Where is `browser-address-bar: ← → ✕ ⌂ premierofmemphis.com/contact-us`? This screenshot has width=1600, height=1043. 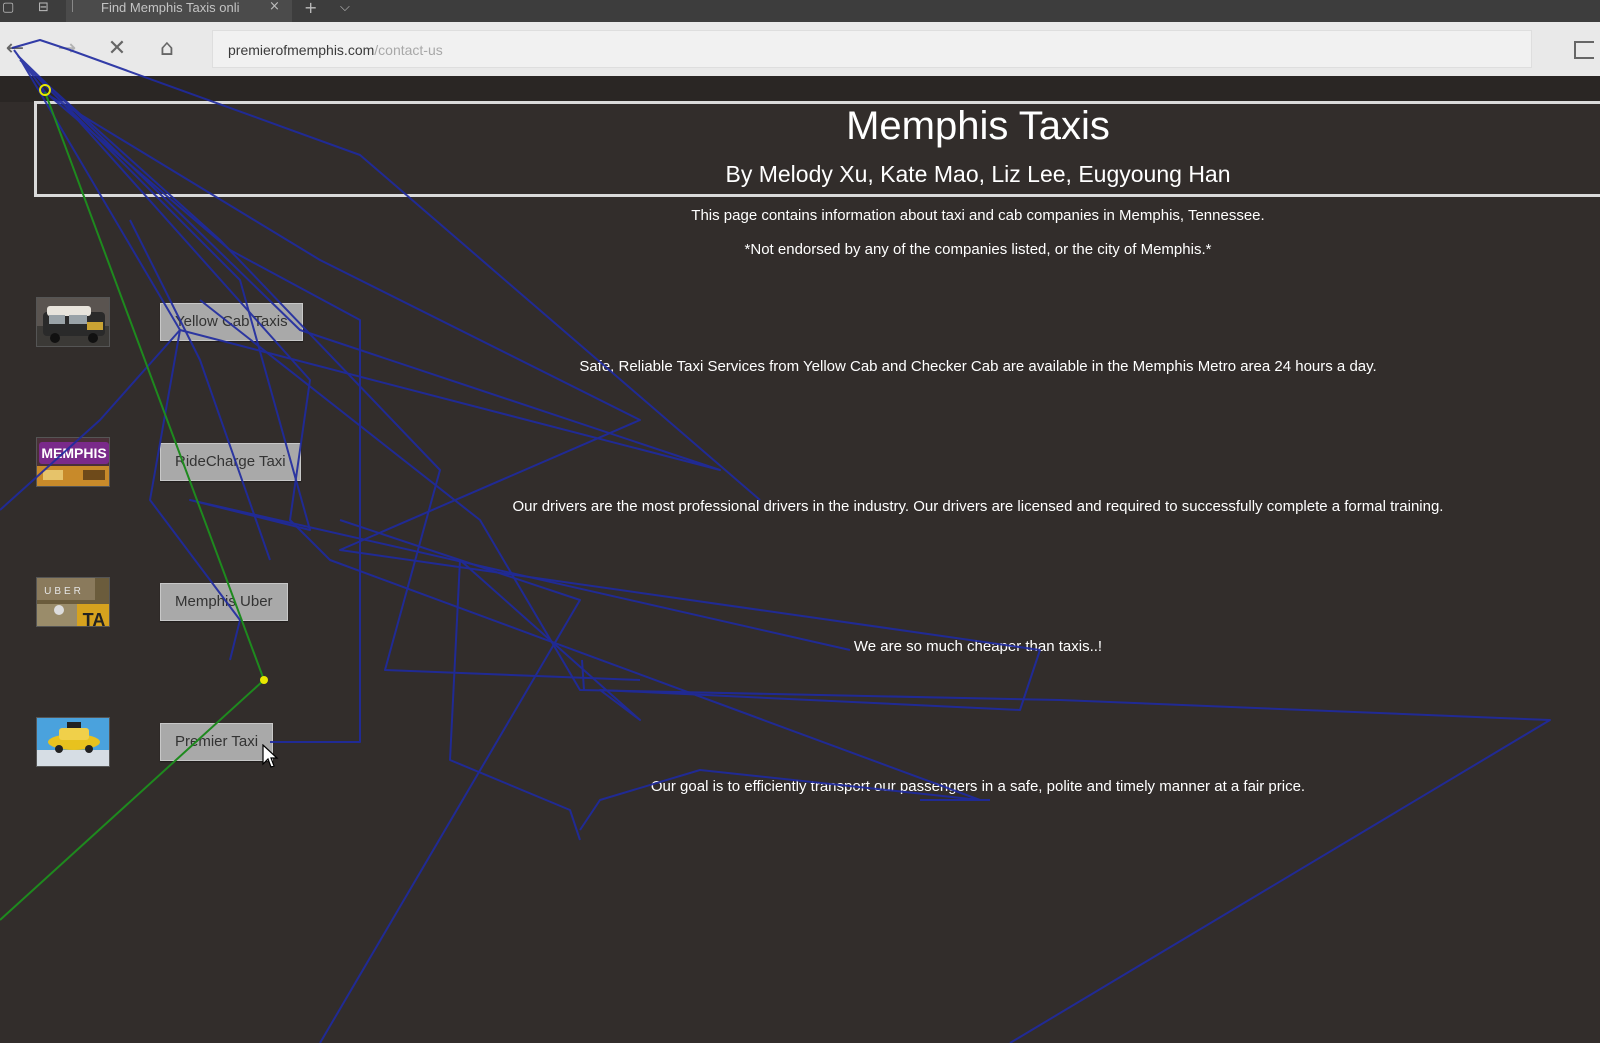
browser-address-bar: ← → ✕ ⌂ premierofmemphis.com/contact-us is located at coordinates (800, 49).